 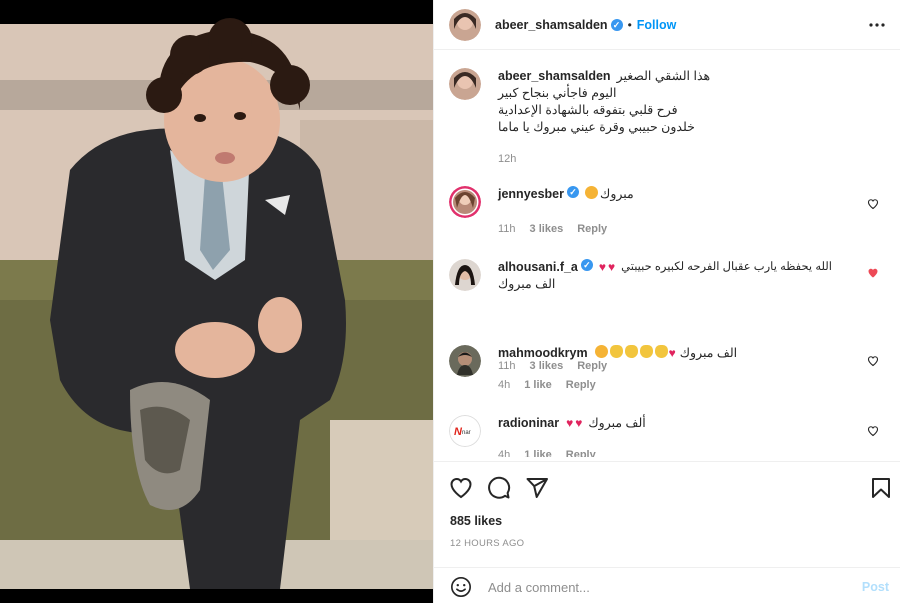 I want to click on add-comment-bar: Post, so click(x=667, y=585).